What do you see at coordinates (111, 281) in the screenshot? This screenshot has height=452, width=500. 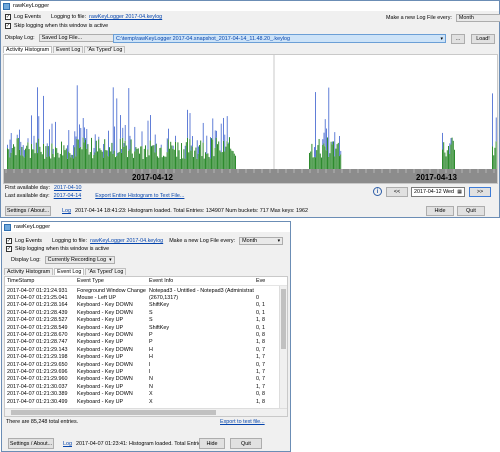 I see `column-header-event-type: Event Type` at bounding box center [111, 281].